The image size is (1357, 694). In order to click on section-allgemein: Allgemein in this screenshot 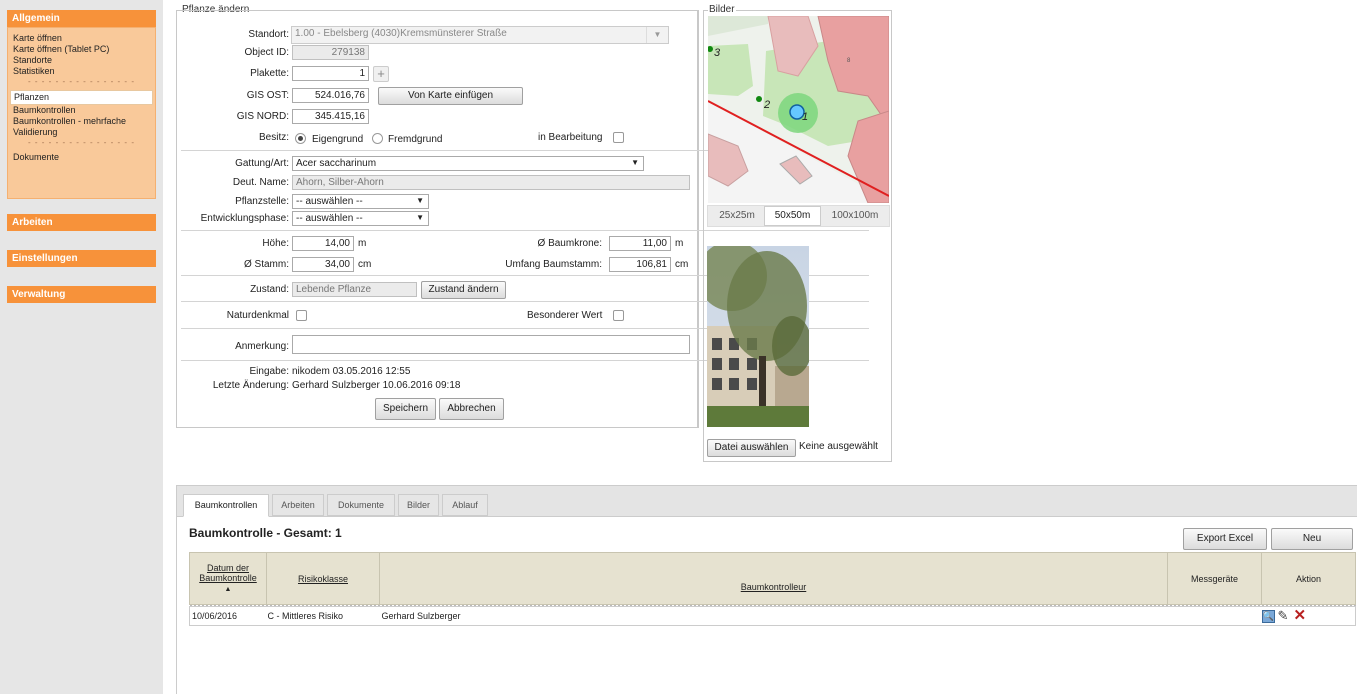, I will do `click(81, 18)`.